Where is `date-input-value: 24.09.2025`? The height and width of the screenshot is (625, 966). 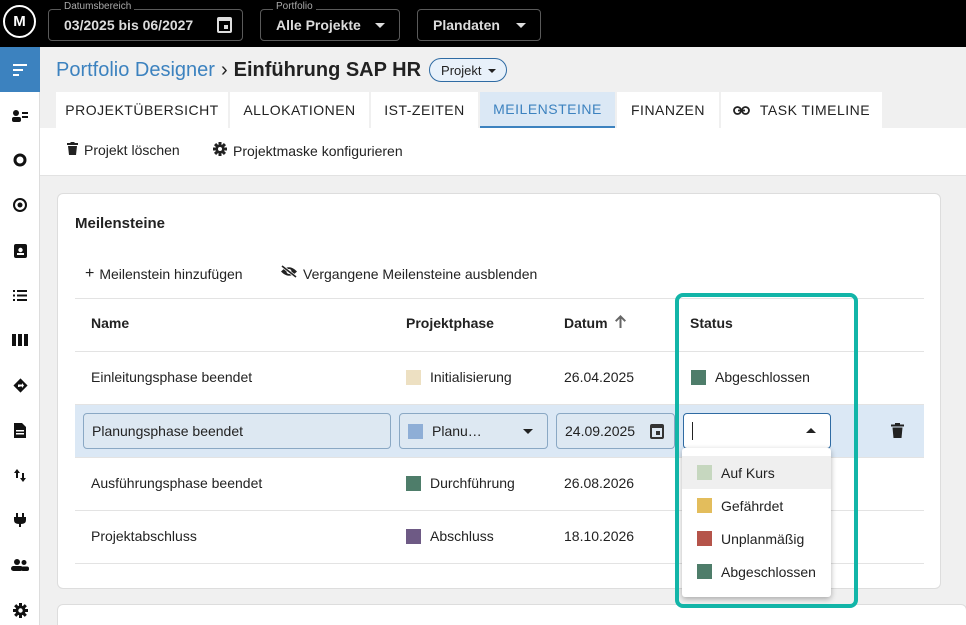
date-input-value: 24.09.2025 is located at coordinates (600, 431).